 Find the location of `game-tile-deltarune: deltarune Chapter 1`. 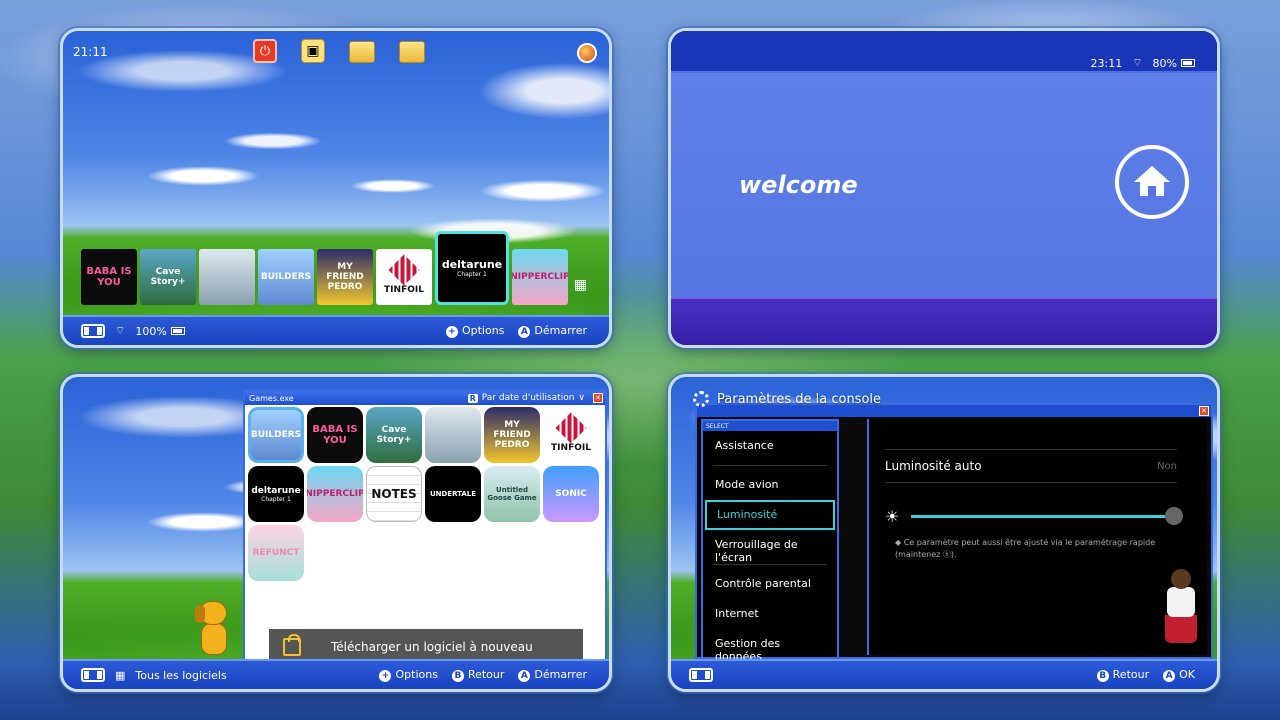

game-tile-deltarune: deltarune Chapter 1 is located at coordinates (276, 494).